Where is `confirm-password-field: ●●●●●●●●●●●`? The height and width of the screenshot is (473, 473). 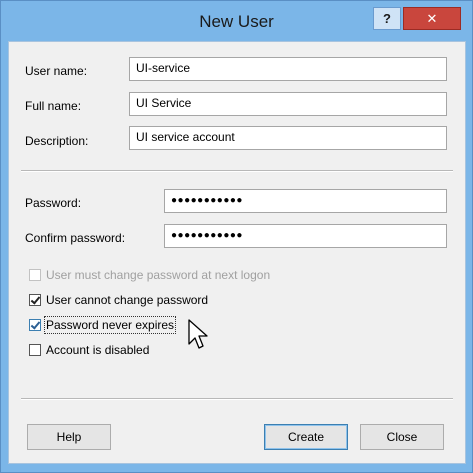
confirm-password-field: ●●●●●●●●●●● is located at coordinates (305, 236).